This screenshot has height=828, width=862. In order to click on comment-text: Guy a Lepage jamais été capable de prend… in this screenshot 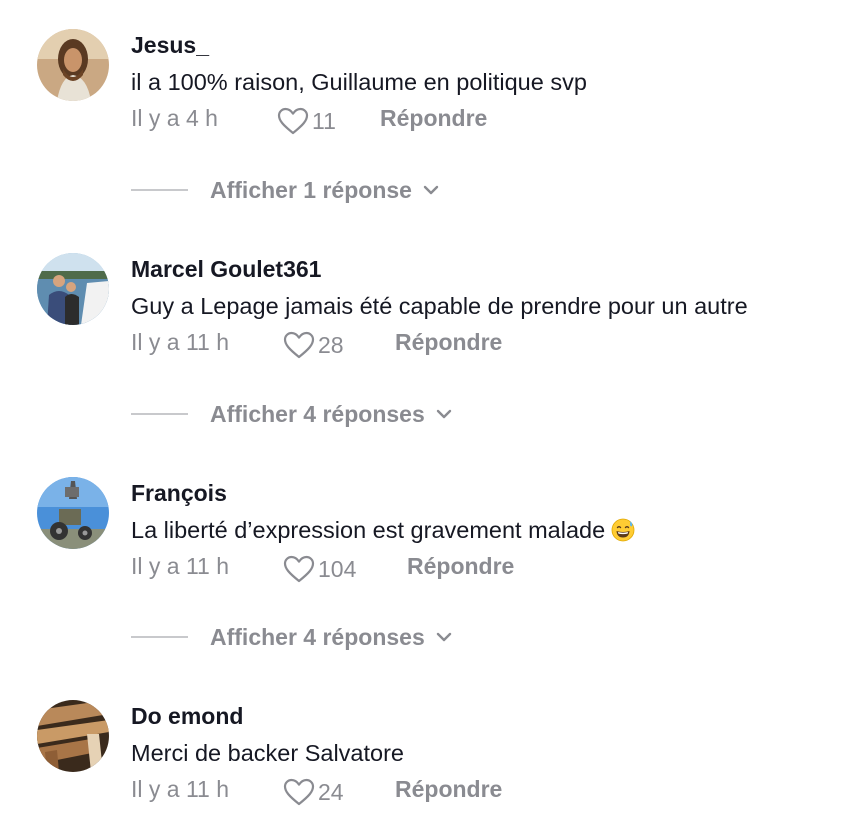, I will do `click(439, 306)`.